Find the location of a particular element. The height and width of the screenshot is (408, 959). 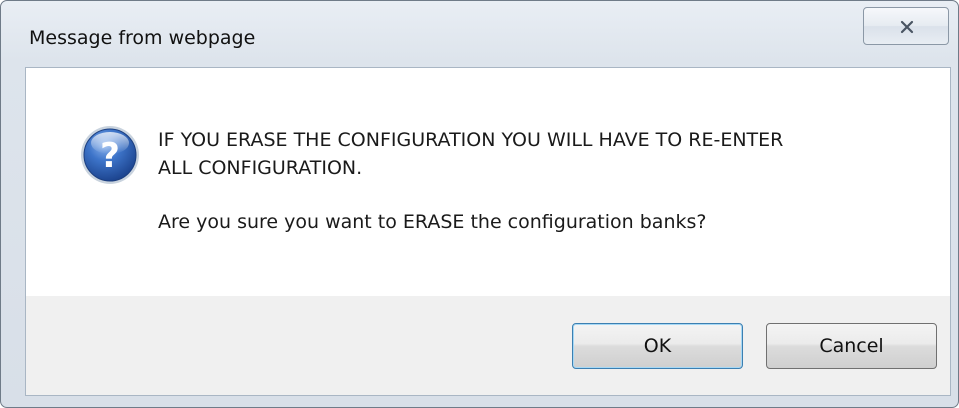

close-x-icon is located at coordinates (907, 27).